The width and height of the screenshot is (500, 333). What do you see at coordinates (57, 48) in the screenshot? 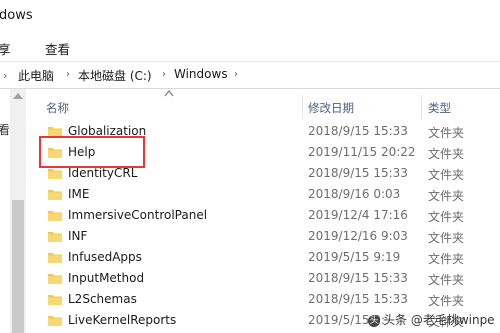
I see `tab-view: 查看` at bounding box center [57, 48].